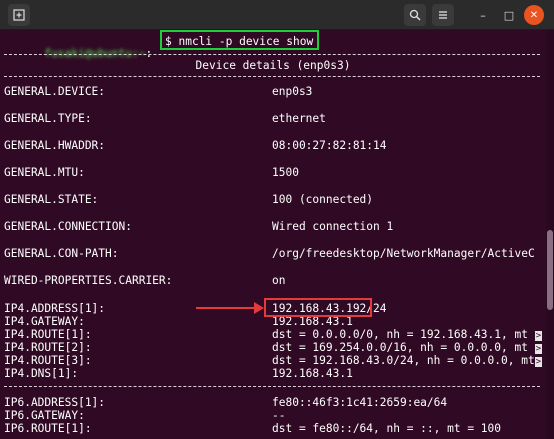 The image size is (554, 439). I want to click on prompt-line: fusaki@ubuntu:~:, so click(78, 47).